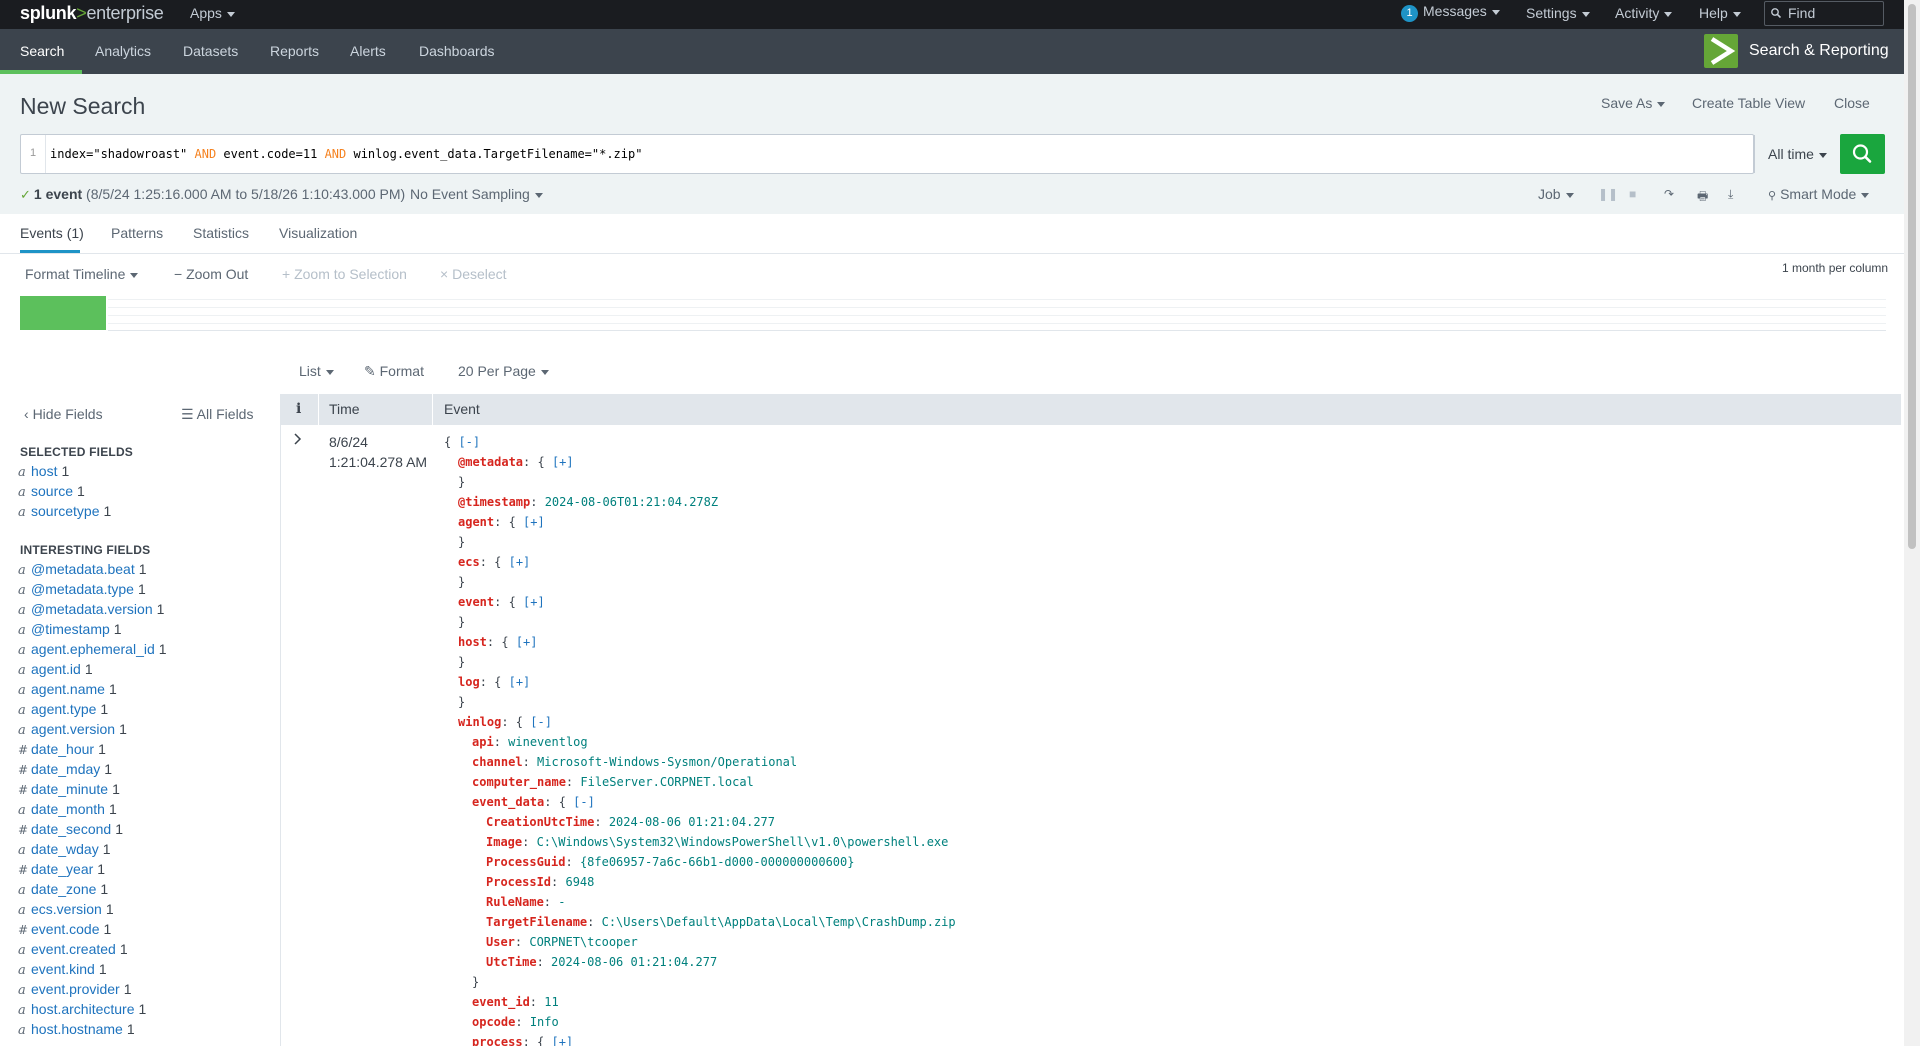 This screenshot has width=1920, height=1046. What do you see at coordinates (65, 511) in the screenshot?
I see `field-name: sourcetype` at bounding box center [65, 511].